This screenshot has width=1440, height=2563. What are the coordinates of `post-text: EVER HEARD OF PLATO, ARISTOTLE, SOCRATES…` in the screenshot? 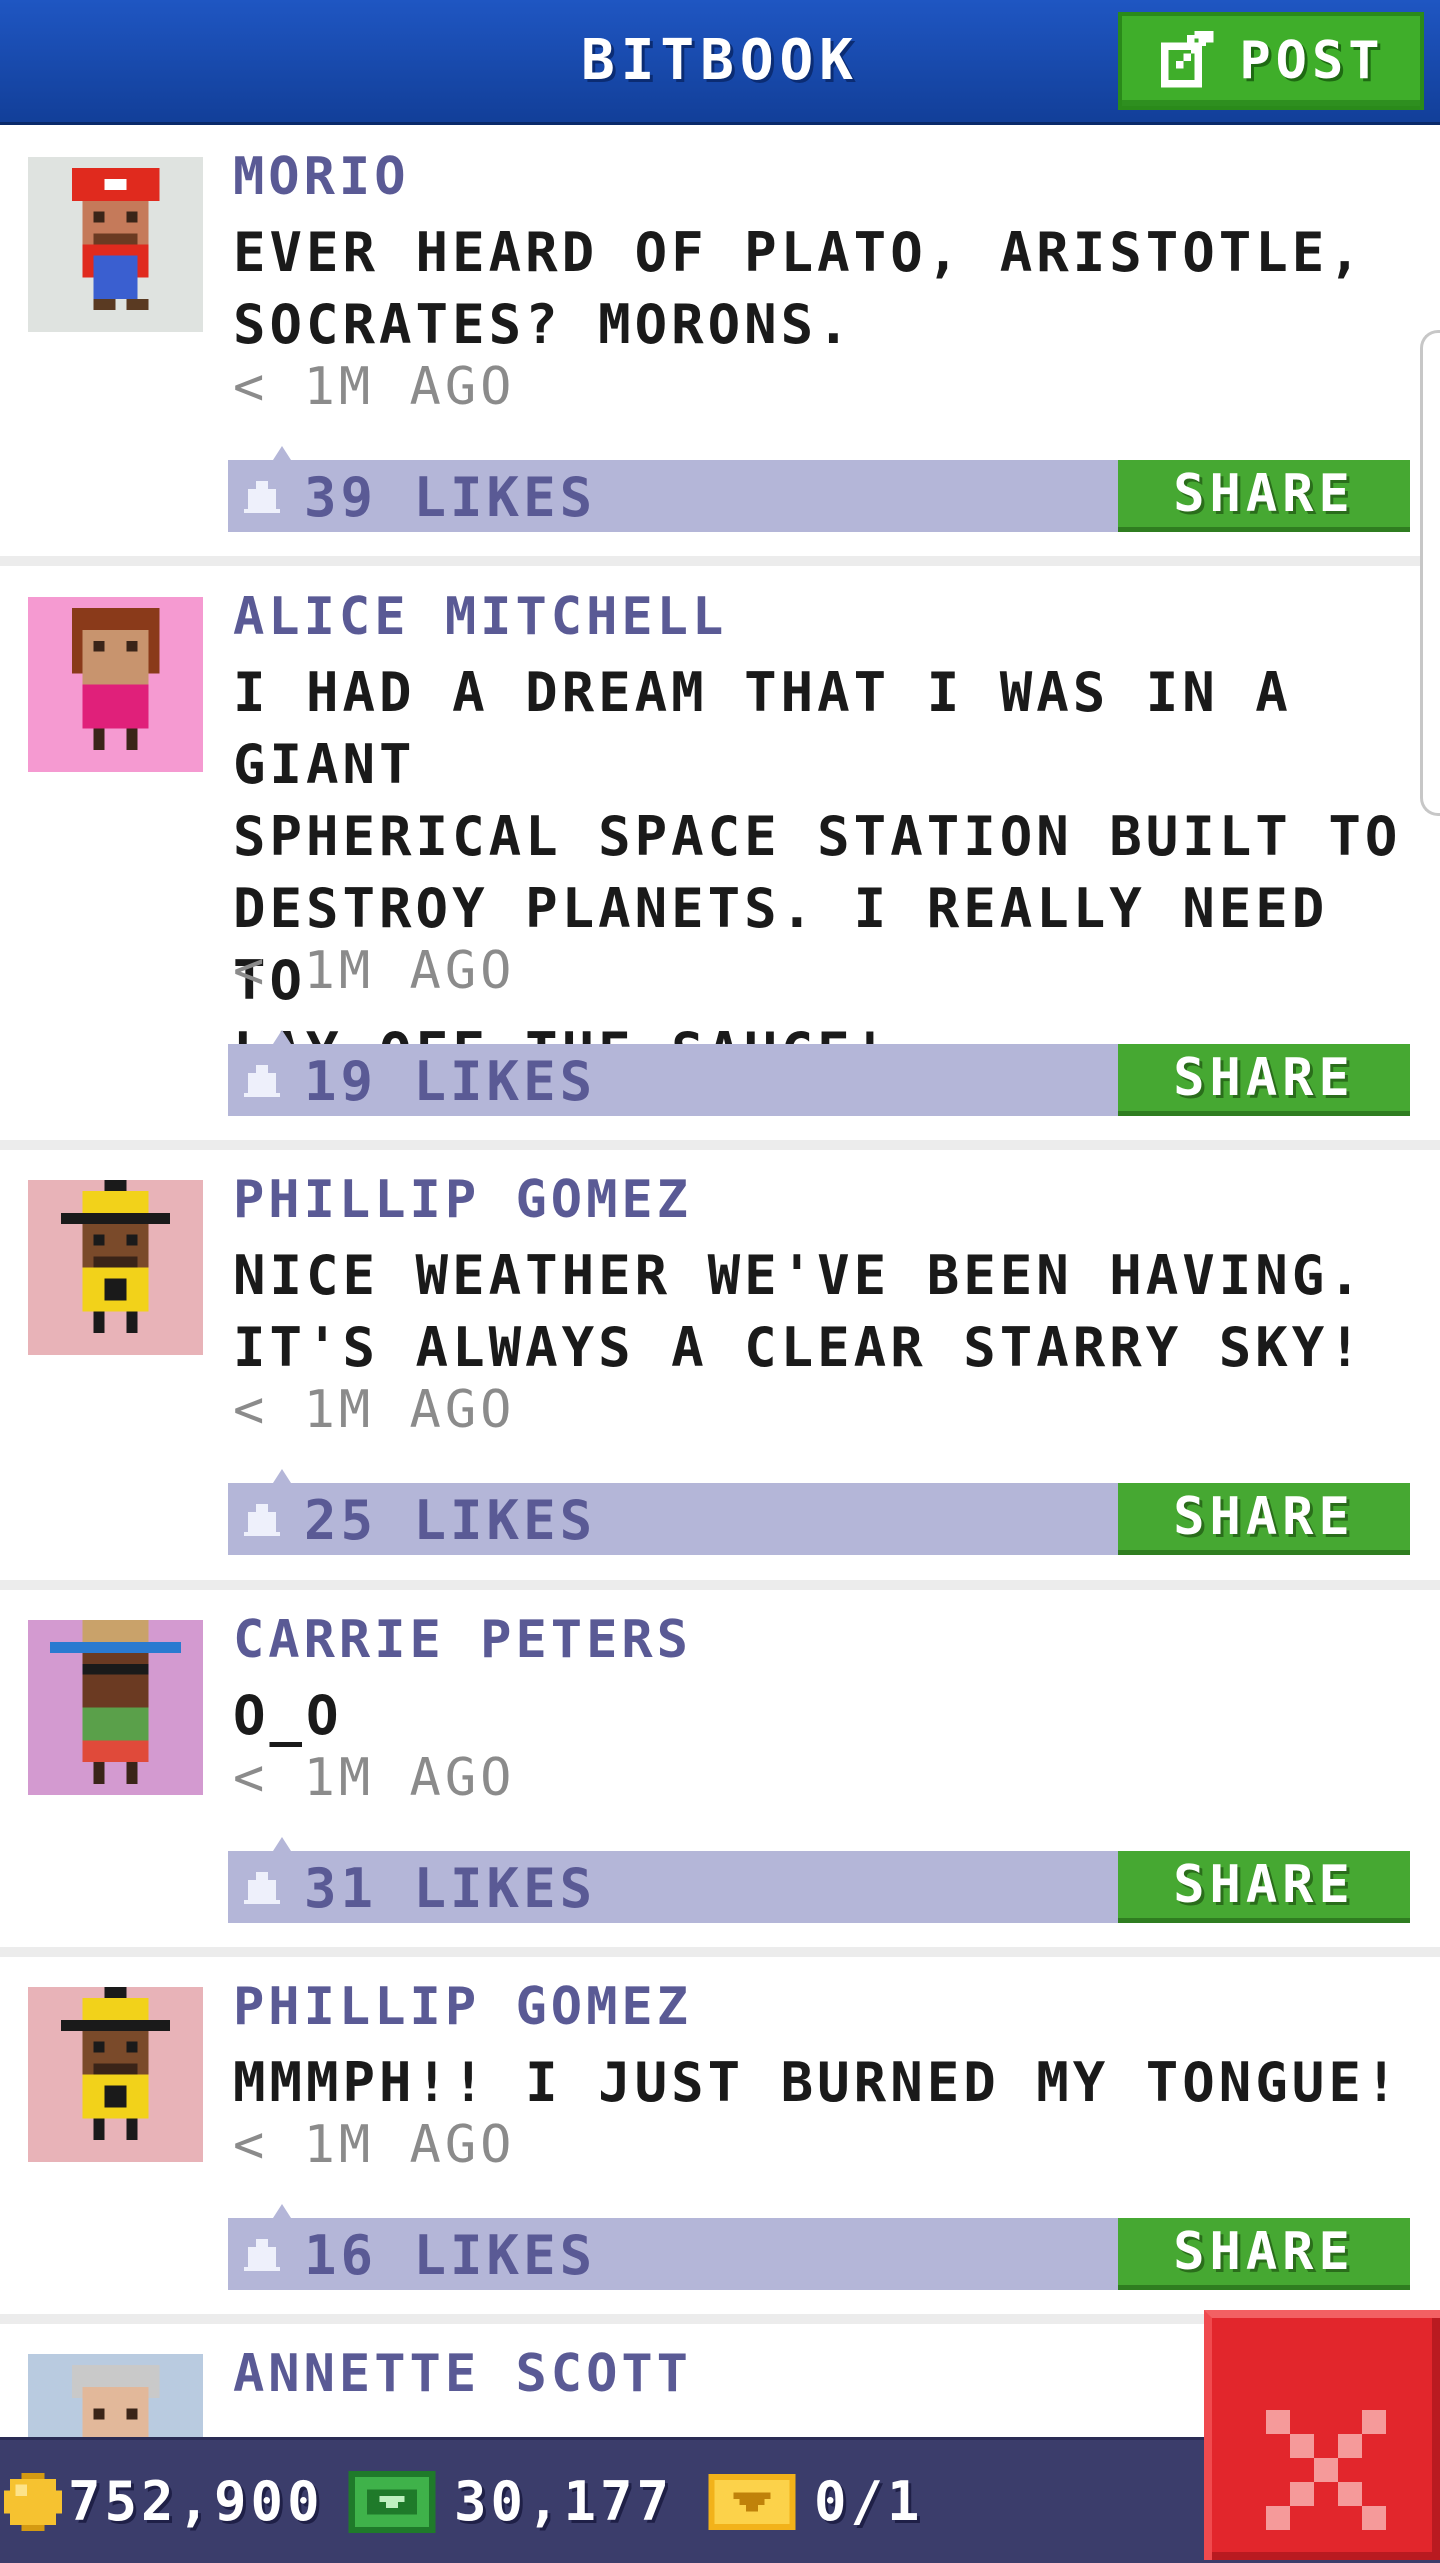 It's located at (799, 288).